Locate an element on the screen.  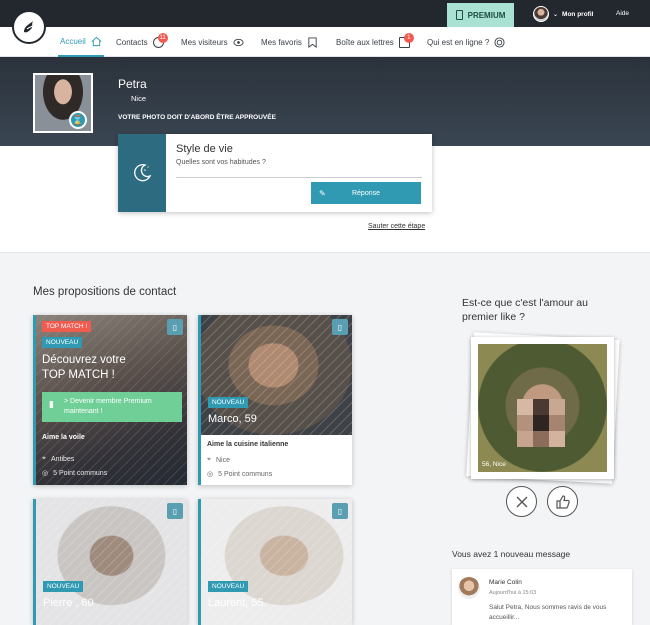
pixelated-face is located at coordinates (541, 423).